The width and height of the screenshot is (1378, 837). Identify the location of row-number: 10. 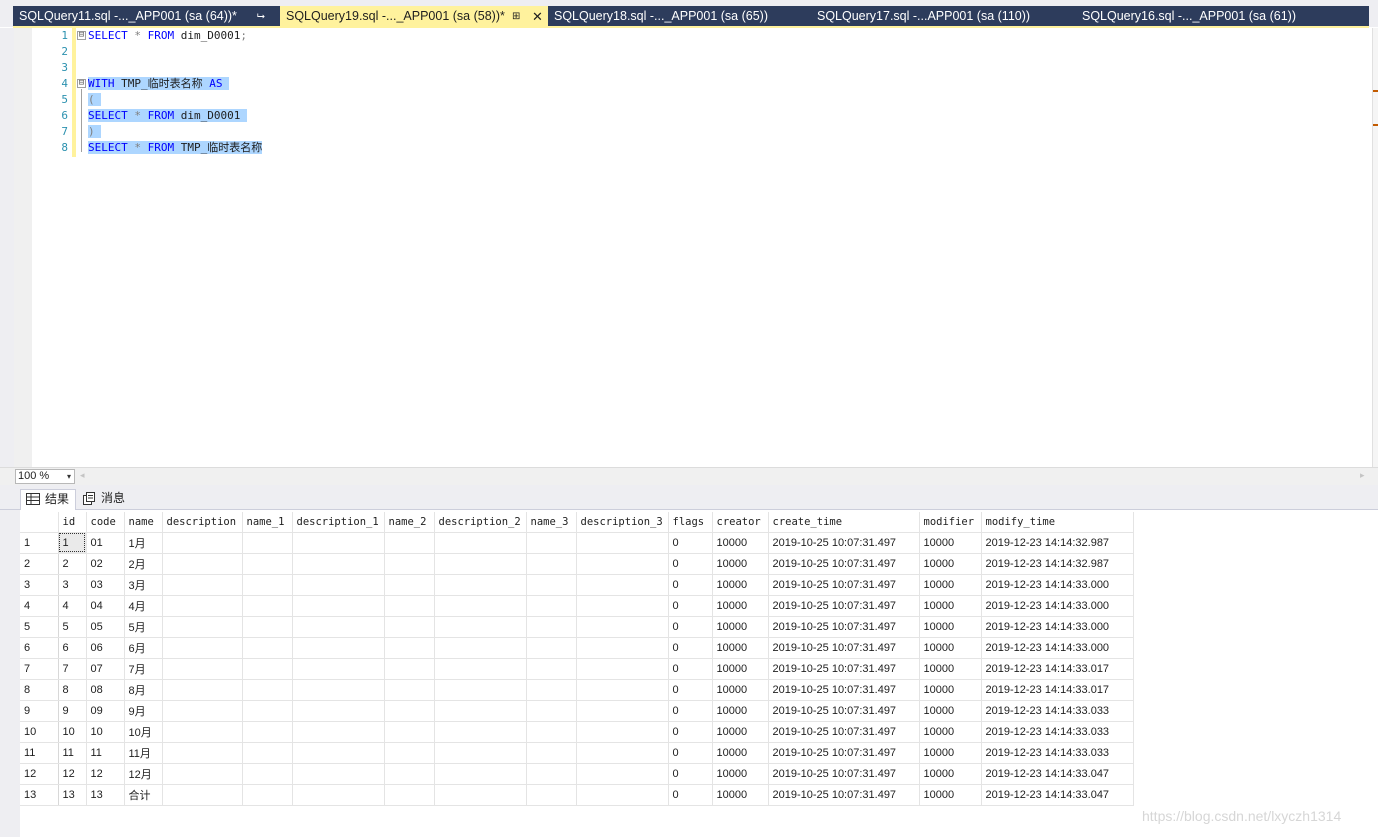
(39, 732).